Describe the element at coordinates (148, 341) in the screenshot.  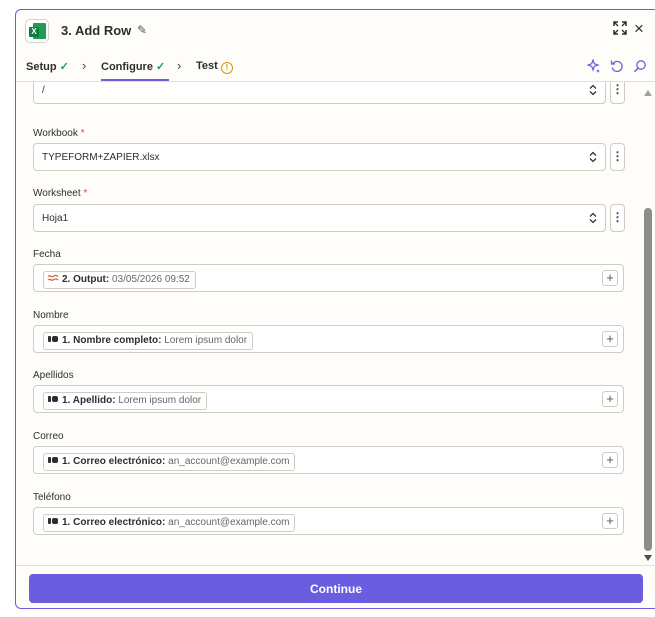
I see `nombre-mapped-pill: 1. Nombre completo: Lorem ipsum dolor` at that location.